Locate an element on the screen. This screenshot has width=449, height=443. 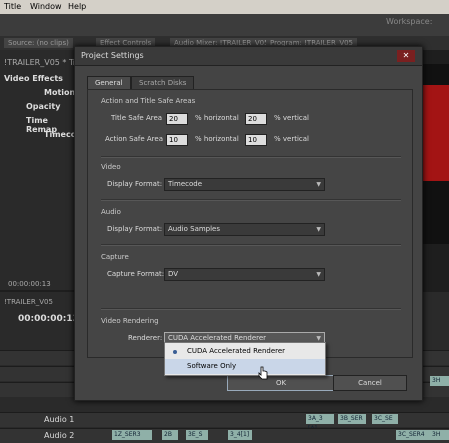
clip: 2B is located at coordinates (170, 435).